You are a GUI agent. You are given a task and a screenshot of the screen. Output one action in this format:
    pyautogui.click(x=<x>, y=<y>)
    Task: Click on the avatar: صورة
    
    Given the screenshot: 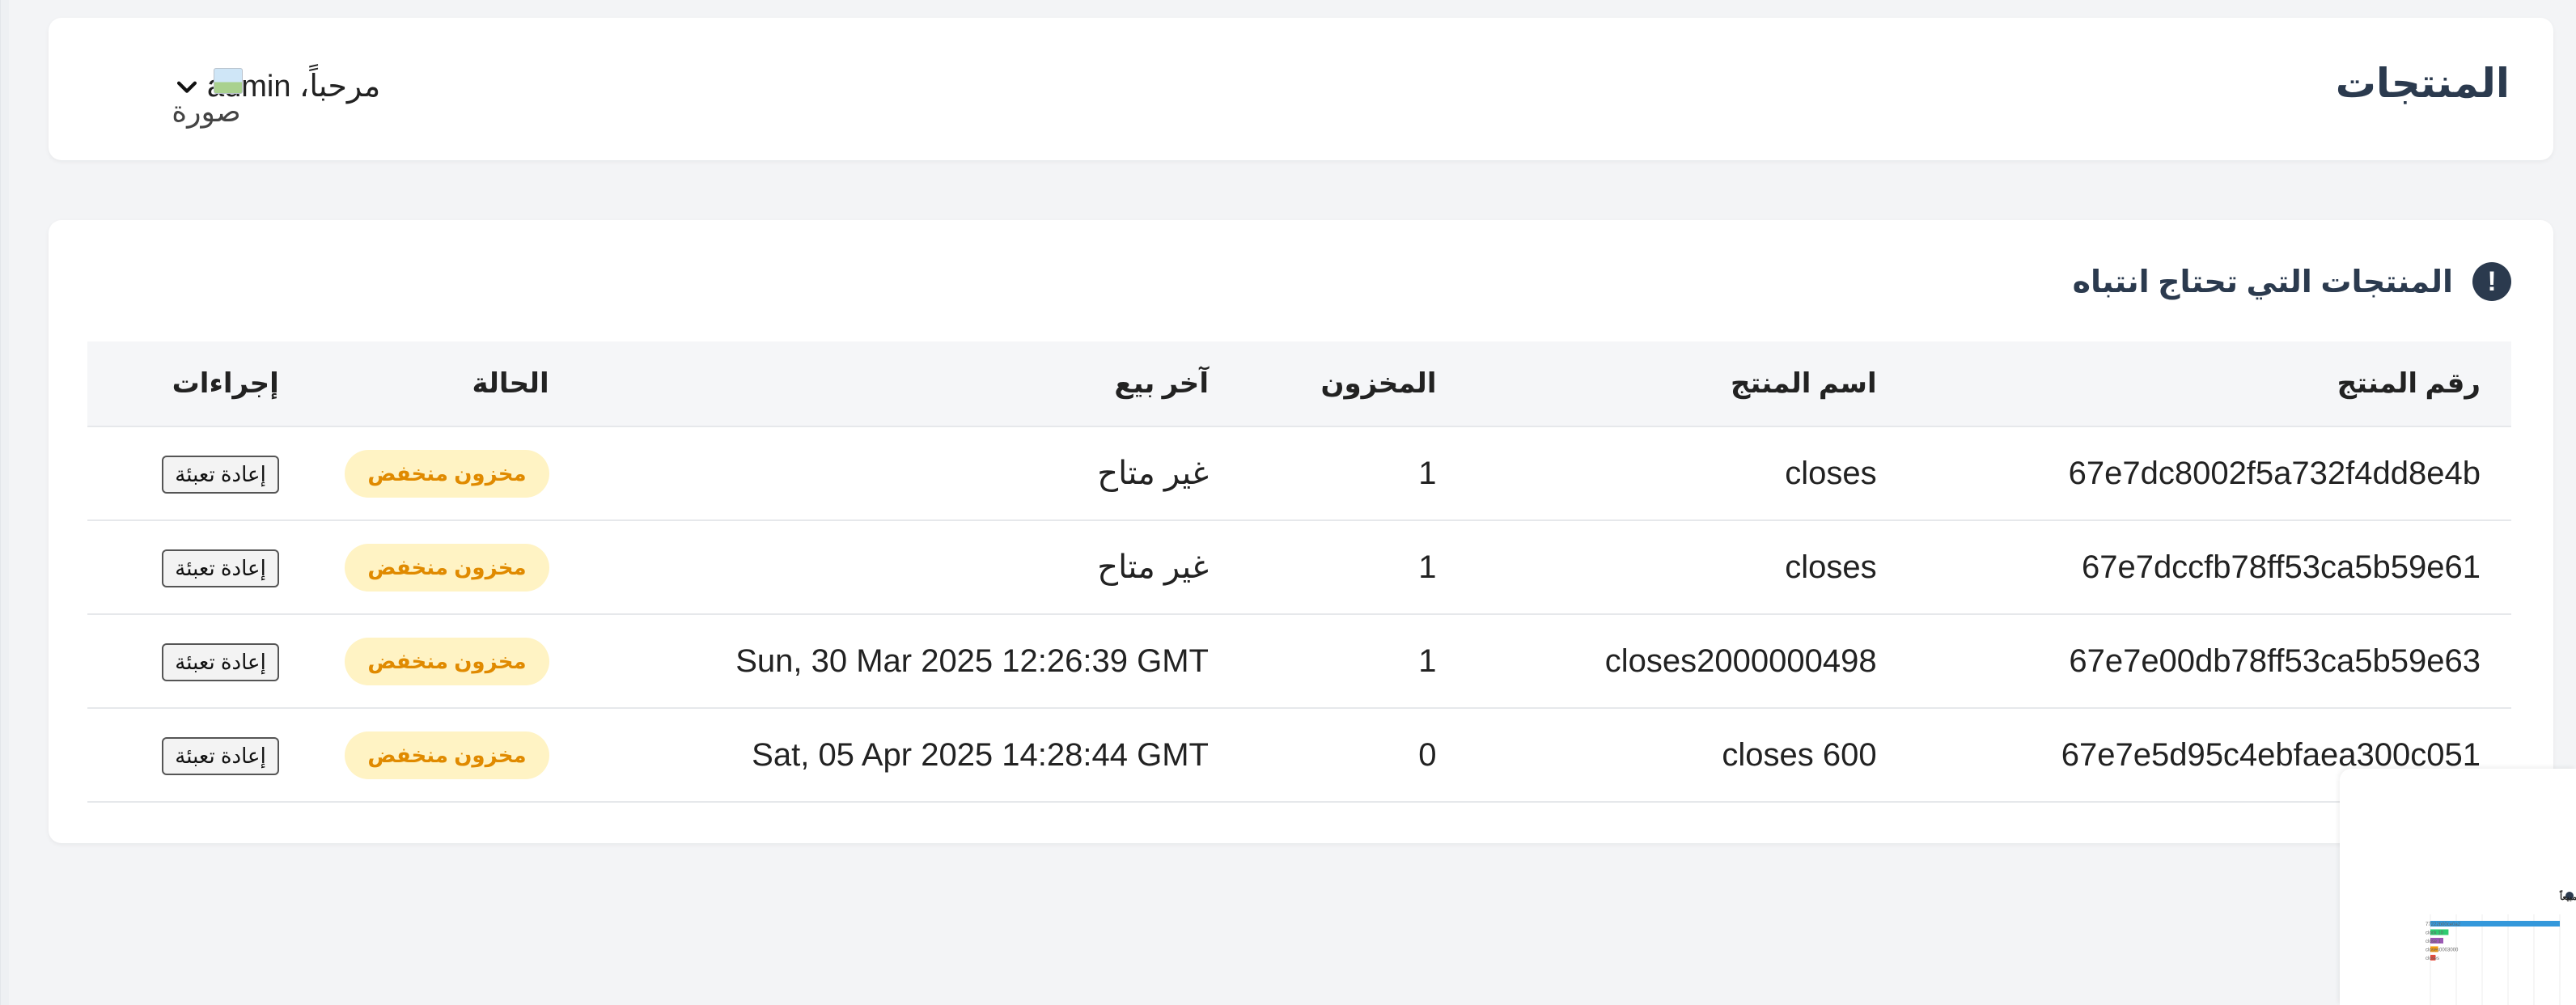 What is the action you would take?
    pyautogui.click(x=206, y=107)
    